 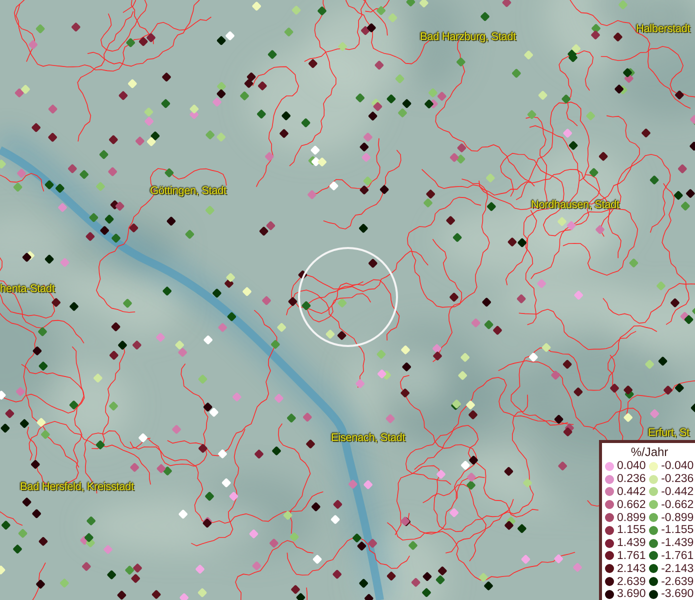 I want to click on legend-value: 1.439, so click(x=631, y=543).